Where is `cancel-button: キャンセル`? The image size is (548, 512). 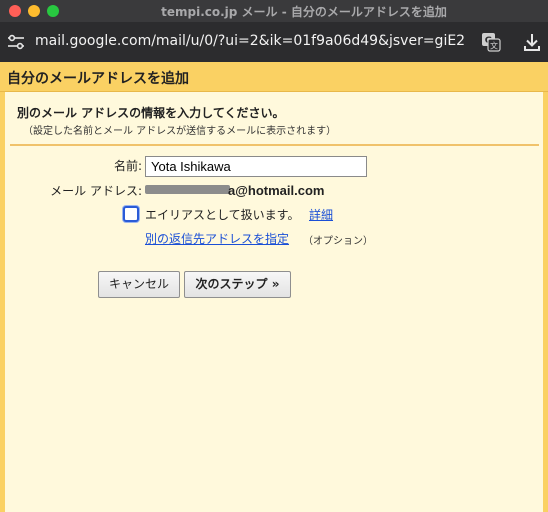 cancel-button: キャンセル is located at coordinates (139, 284).